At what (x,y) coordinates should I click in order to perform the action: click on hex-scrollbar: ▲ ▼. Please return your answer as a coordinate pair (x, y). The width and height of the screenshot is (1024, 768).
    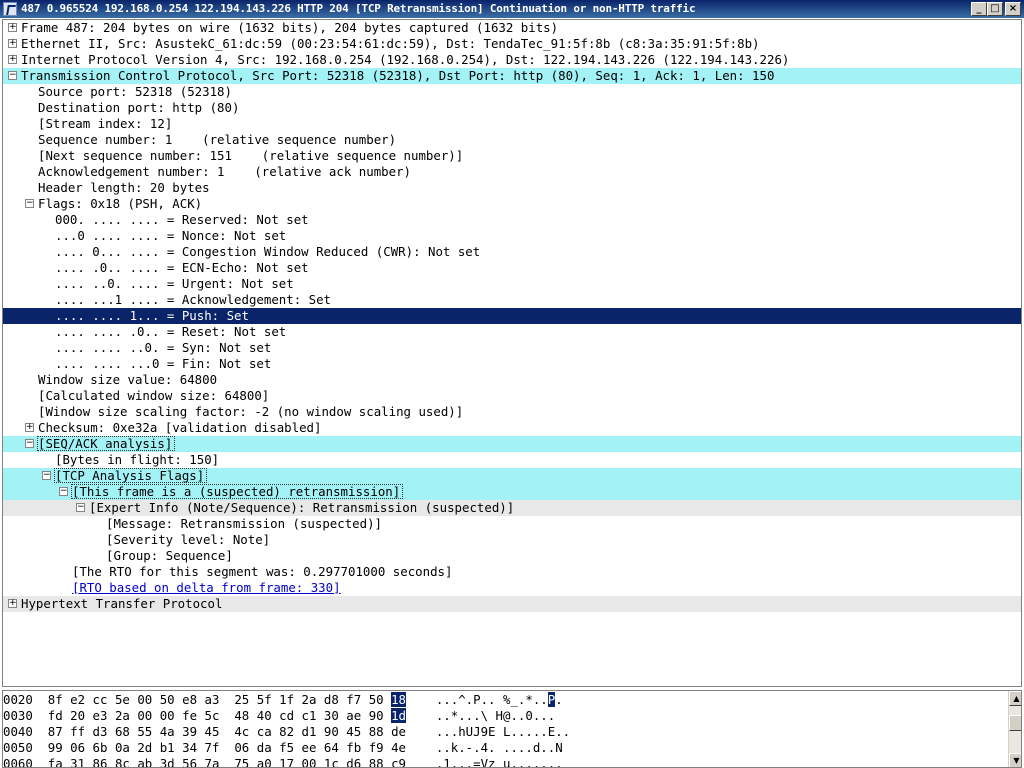
    Looking at the image, I should click on (1014, 729).